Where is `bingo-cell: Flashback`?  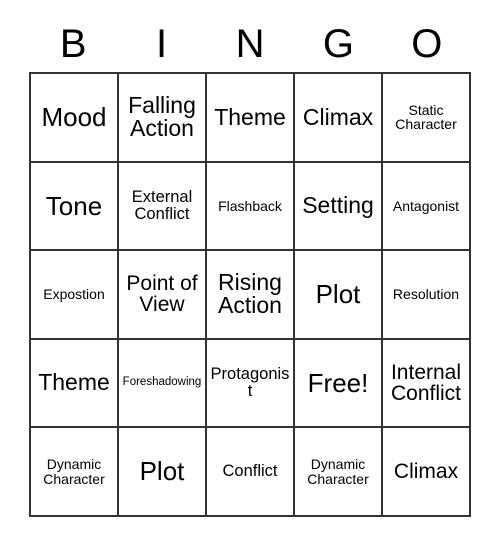 bingo-cell: Flashback is located at coordinates (251, 207).